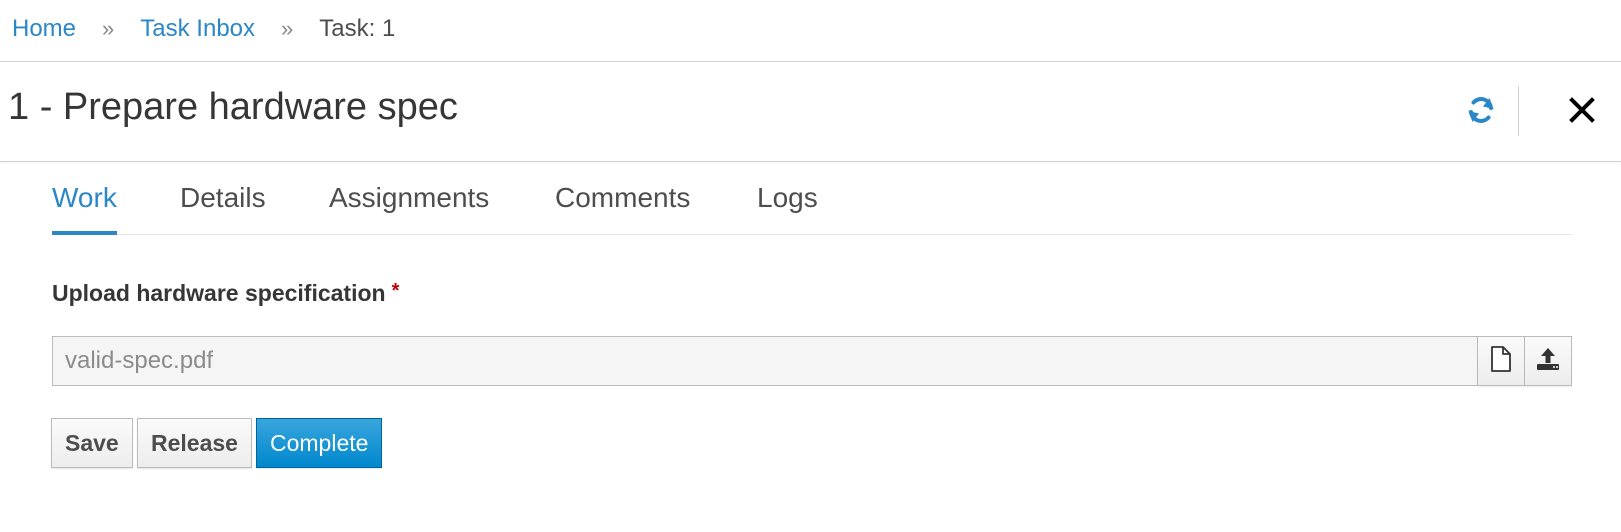 The width and height of the screenshot is (1621, 532). Describe the element at coordinates (84, 198) in the screenshot. I see `tab-work: Work` at that location.